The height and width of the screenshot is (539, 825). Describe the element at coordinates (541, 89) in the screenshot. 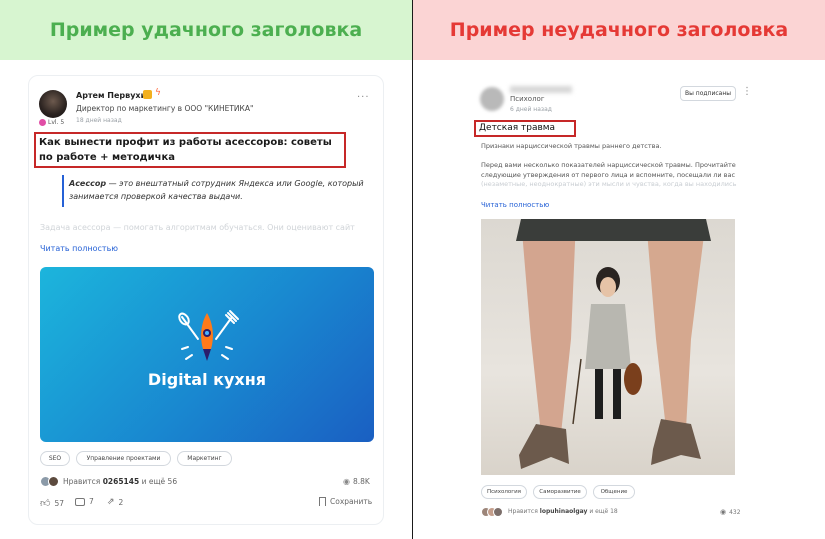

I see `author-name-blurred` at that location.